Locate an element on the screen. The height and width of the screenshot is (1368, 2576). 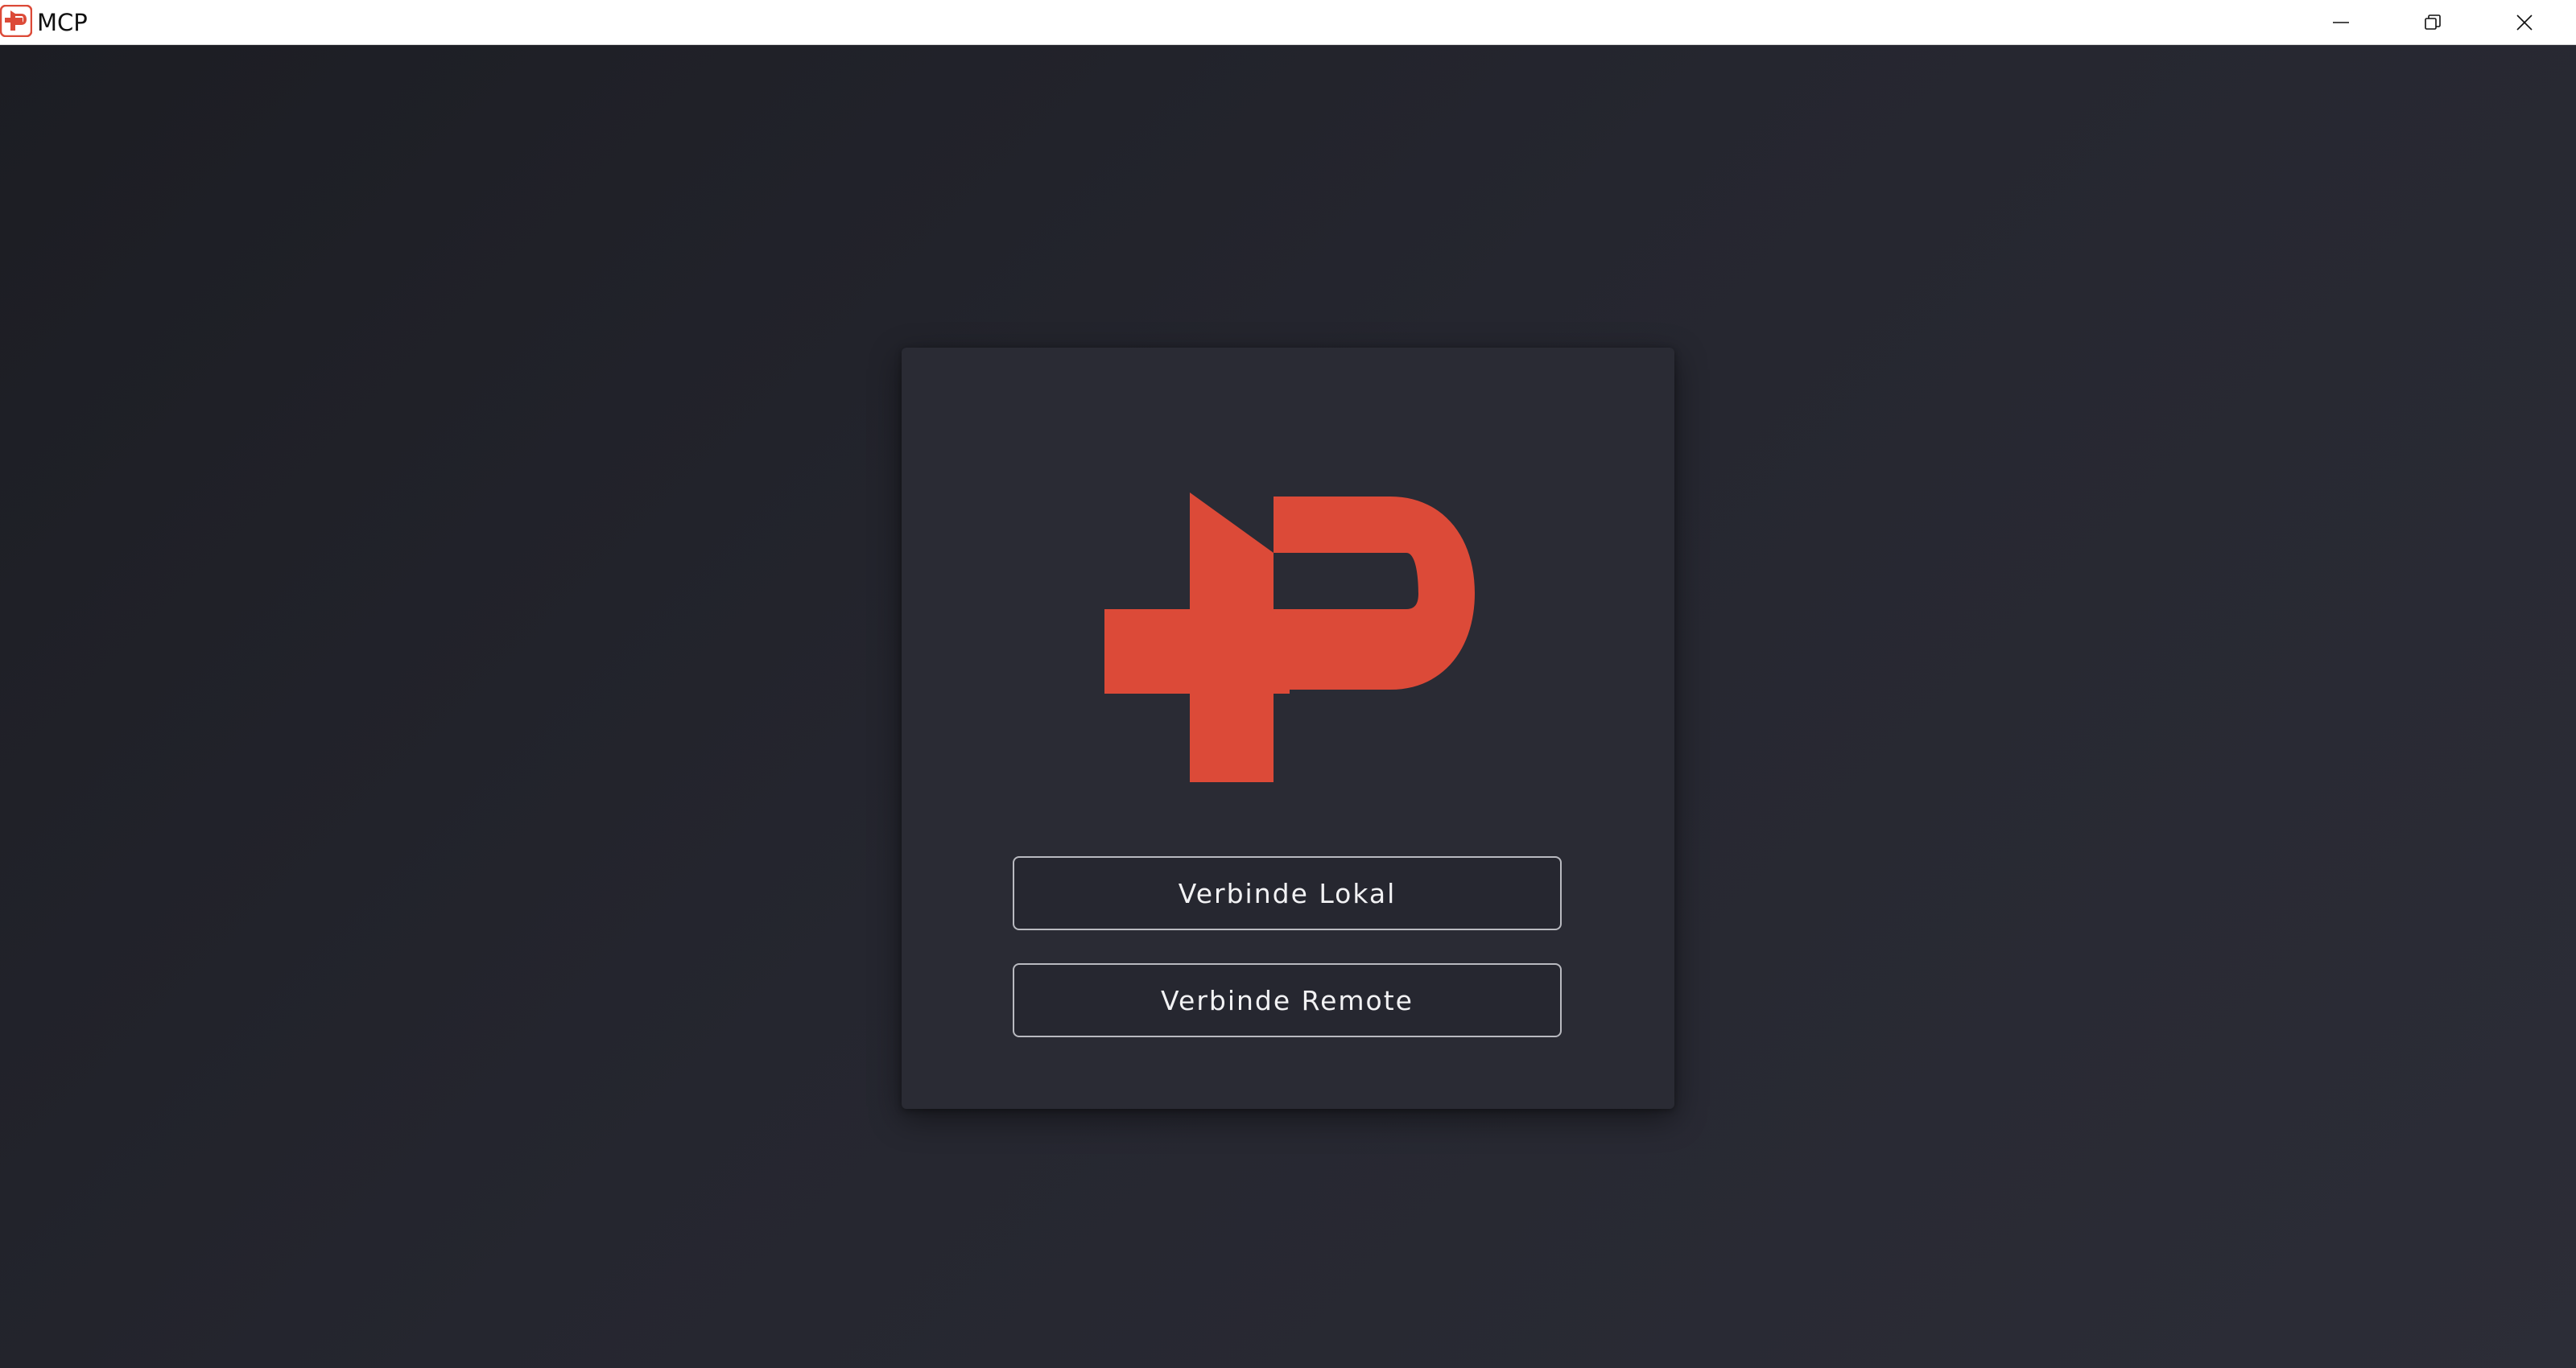
minimize-icon is located at coordinates (2341, 22).